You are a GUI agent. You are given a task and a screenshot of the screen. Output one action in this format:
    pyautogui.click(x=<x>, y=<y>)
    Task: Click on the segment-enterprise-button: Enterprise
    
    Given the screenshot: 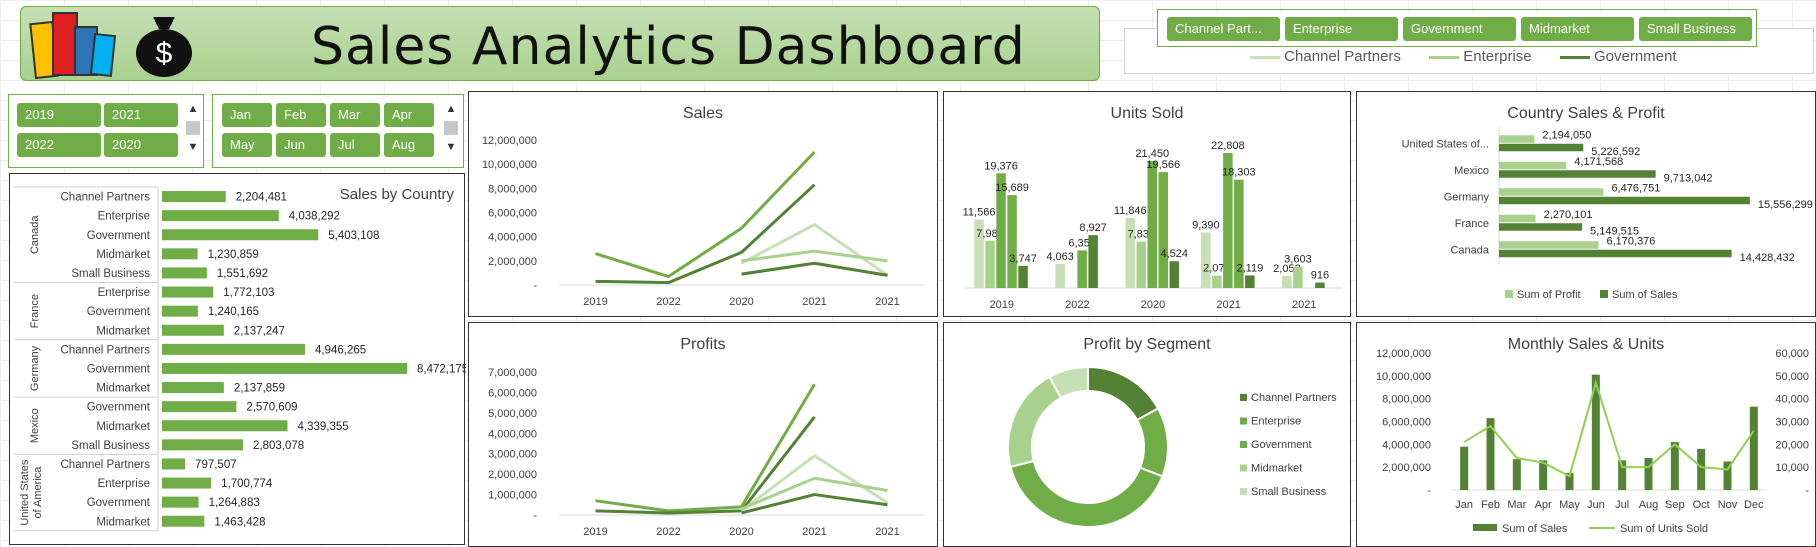 What is the action you would take?
    pyautogui.click(x=1341, y=29)
    